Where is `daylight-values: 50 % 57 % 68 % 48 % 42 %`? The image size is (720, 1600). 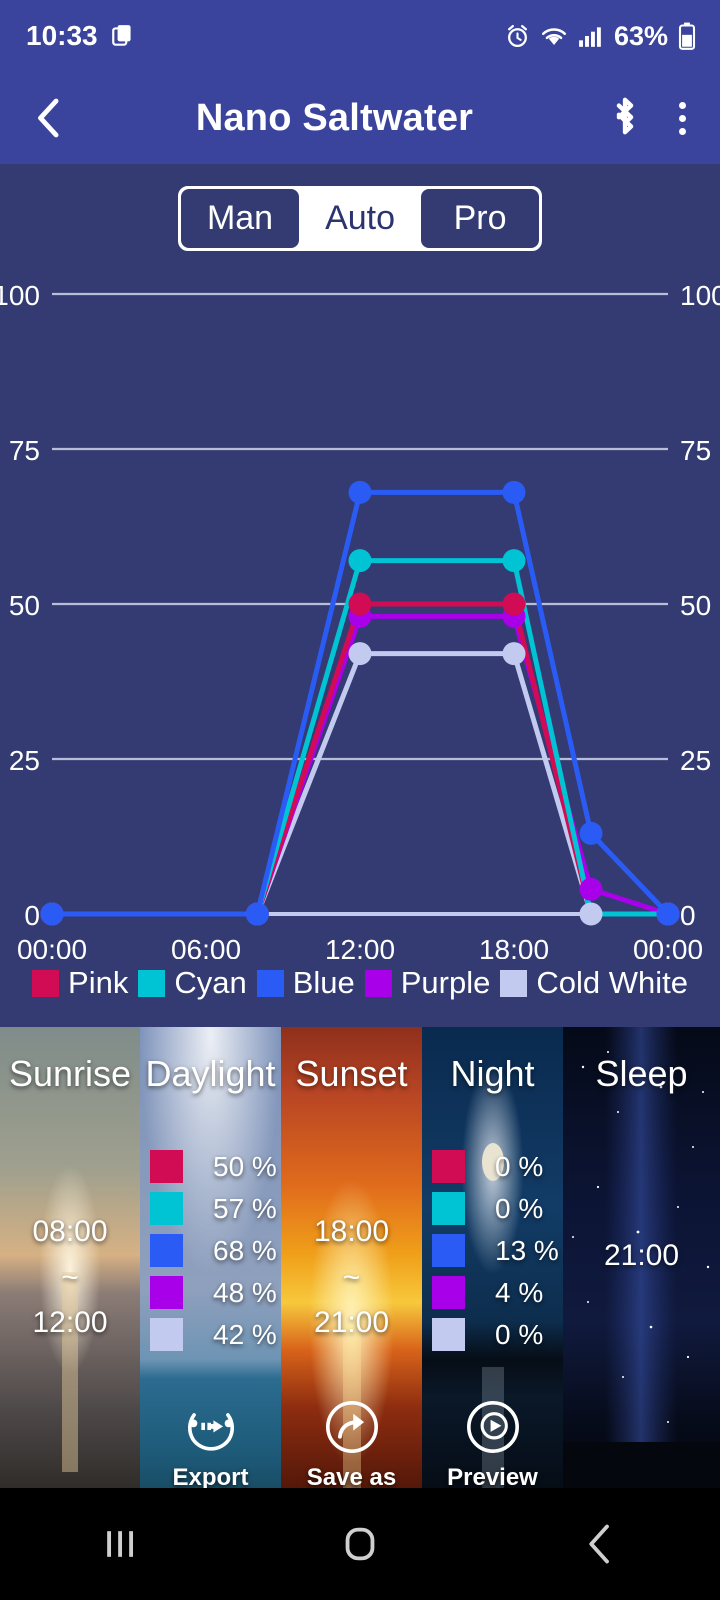
daylight-values: 50 % 57 % 68 % 48 % 42 % is located at coordinates (213, 1250).